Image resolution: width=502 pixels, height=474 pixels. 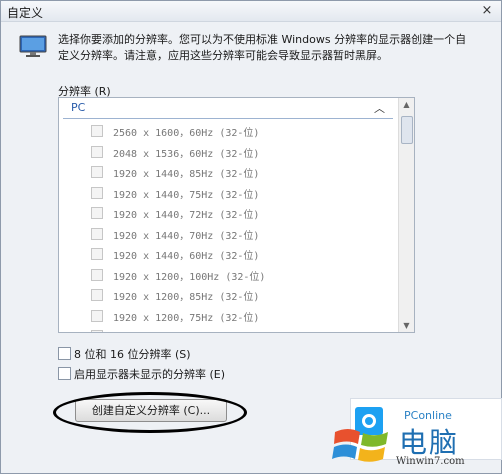 I want to click on resolution-label: 1920 x 1200，72Hz (32-位), so click(x=186, y=330).